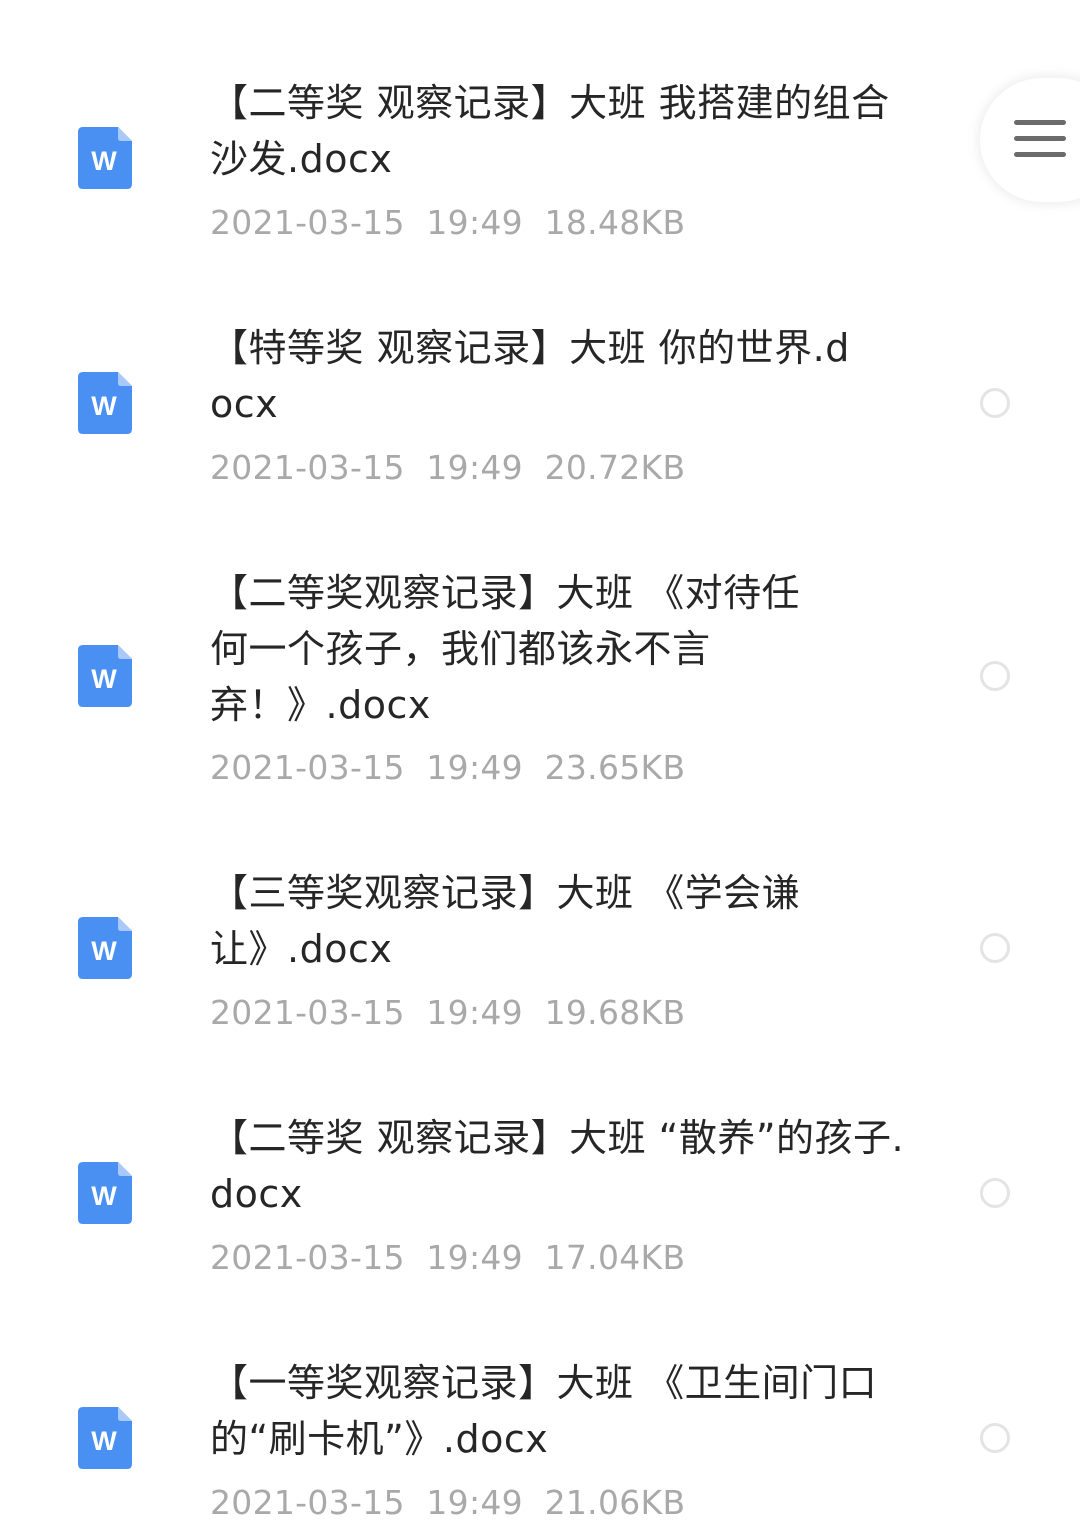 The width and height of the screenshot is (1080, 1528). Describe the element at coordinates (615, 1257) in the screenshot. I see `file-size: 17.04KB` at that location.